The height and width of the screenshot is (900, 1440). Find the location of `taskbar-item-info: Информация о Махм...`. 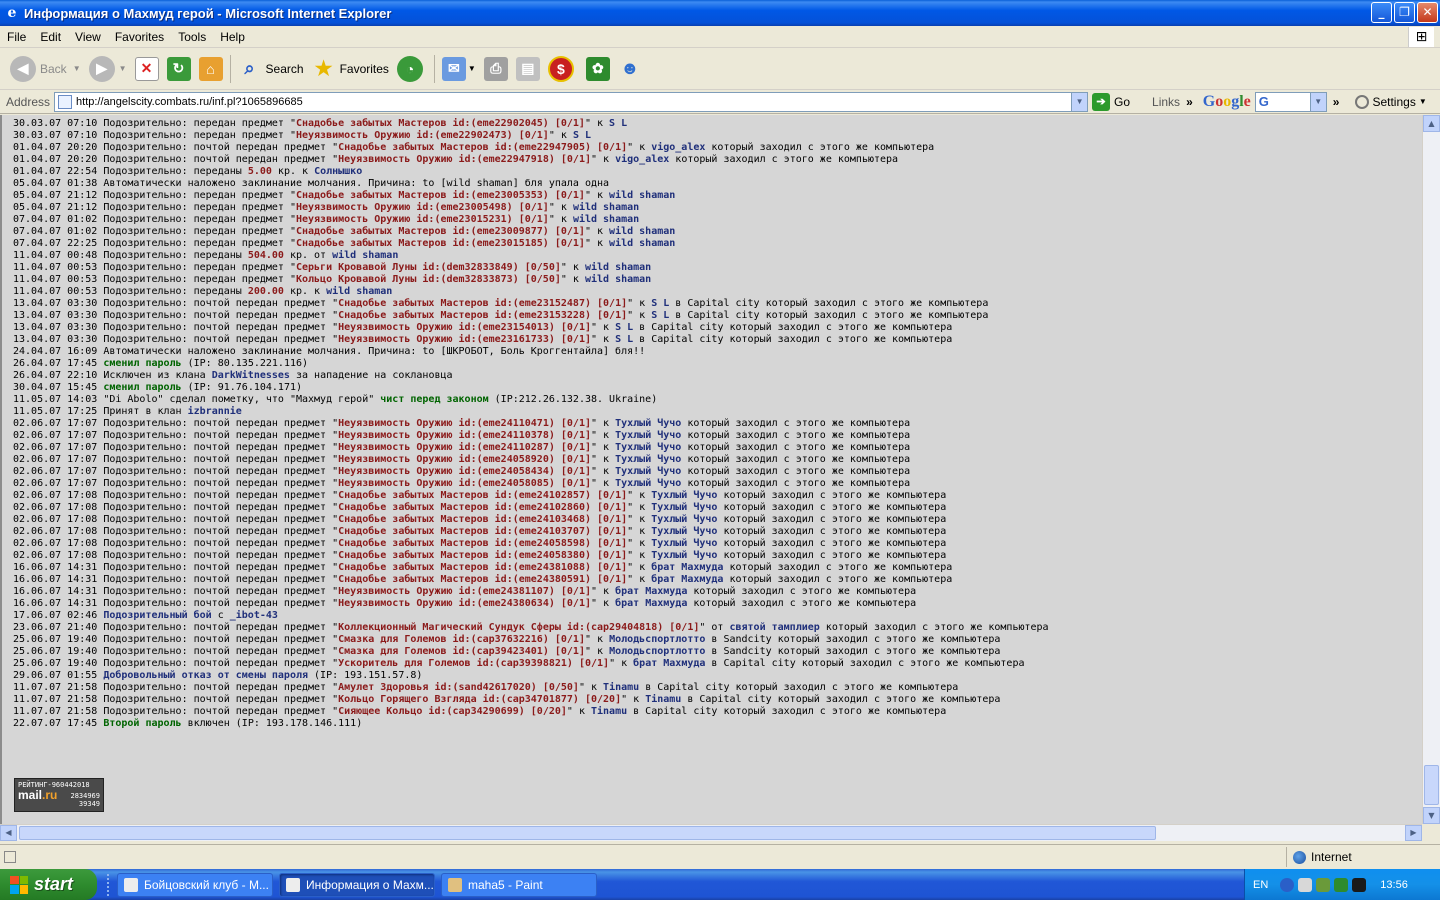

taskbar-item-info: Информация о Махм... is located at coordinates (357, 884).